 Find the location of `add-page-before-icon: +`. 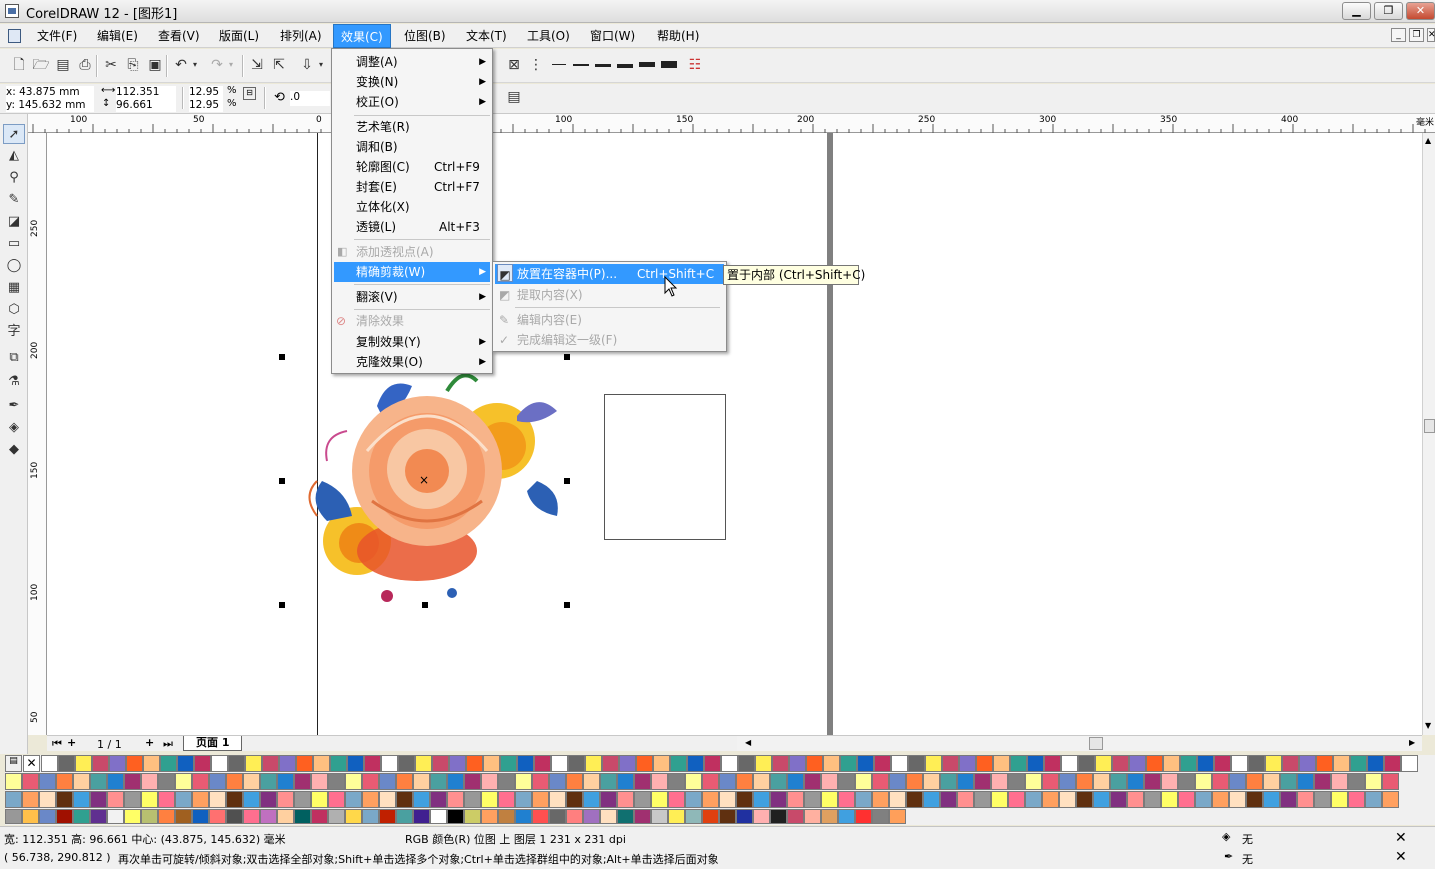

add-page-before-icon: + is located at coordinates (71, 742).